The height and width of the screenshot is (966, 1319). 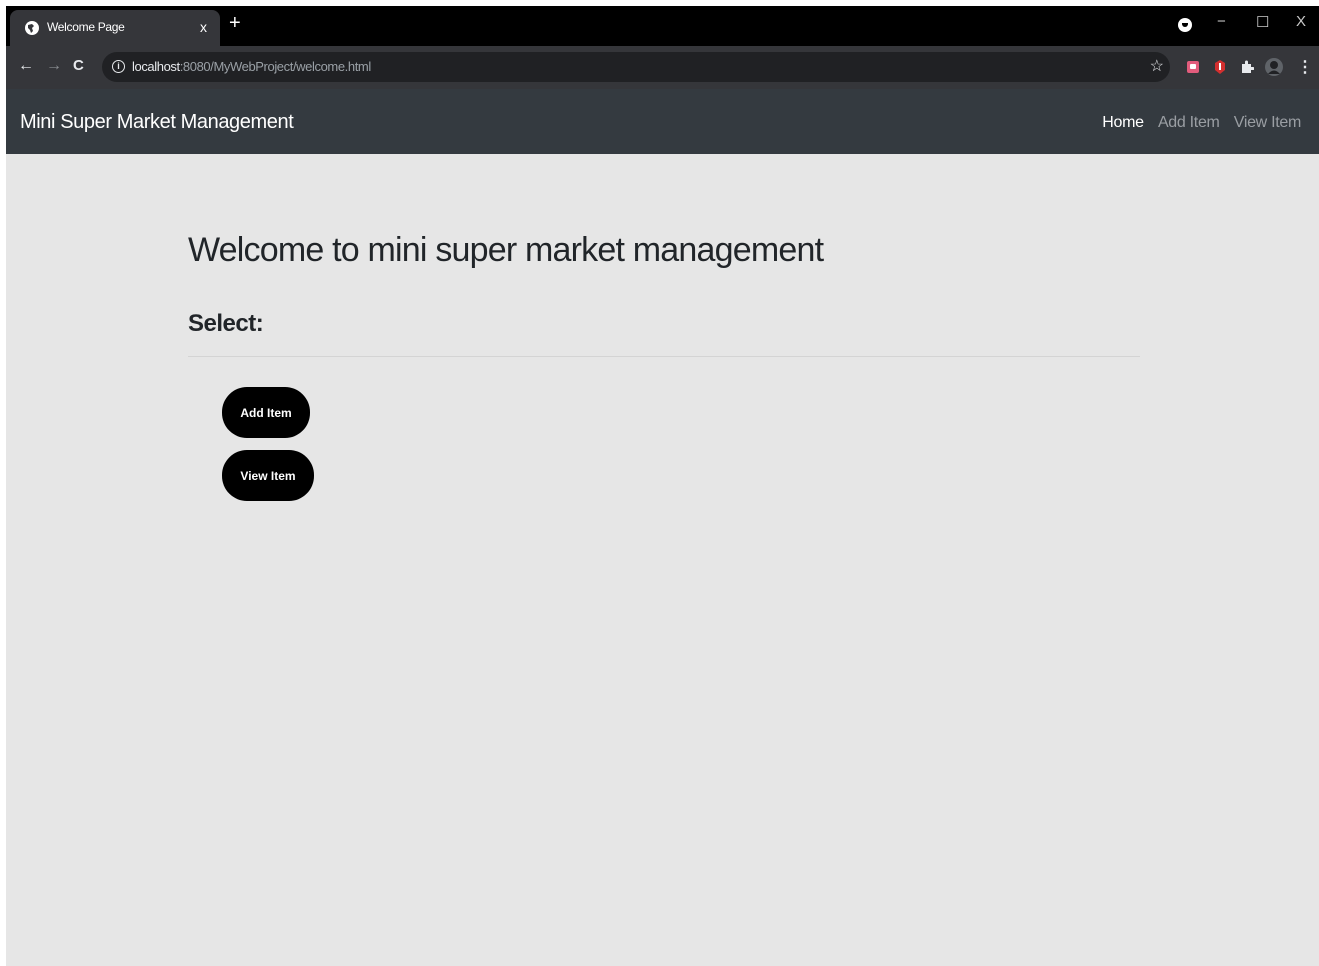 What do you see at coordinates (266, 412) in the screenshot?
I see `add-item-button: Add Item` at bounding box center [266, 412].